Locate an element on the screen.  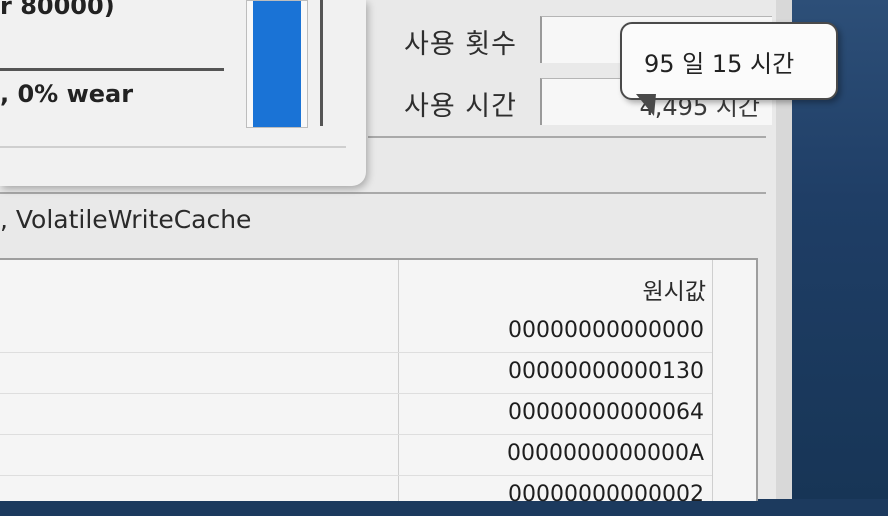
raw-value-cell: 00000000000002 is located at coordinates (606, 494).